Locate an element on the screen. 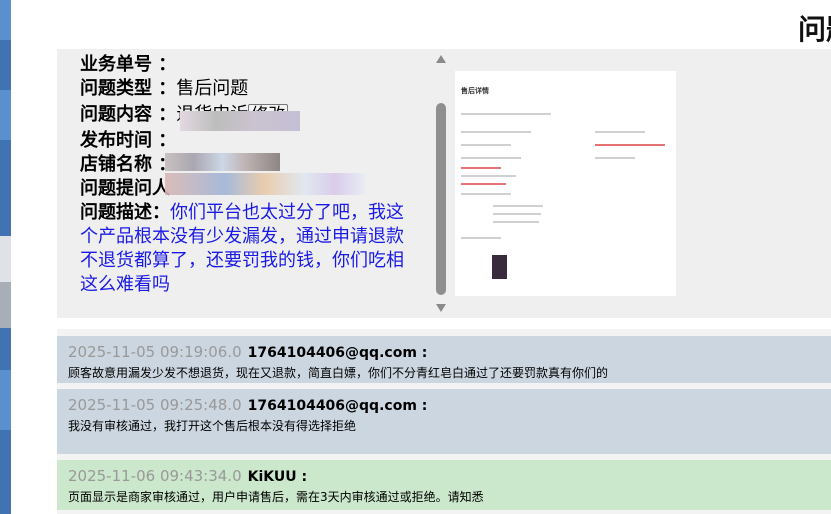 The image size is (831, 514). message-header: 2025-11-05 09:25:48.0 1764104406@qq.com : is located at coordinates (247, 404).